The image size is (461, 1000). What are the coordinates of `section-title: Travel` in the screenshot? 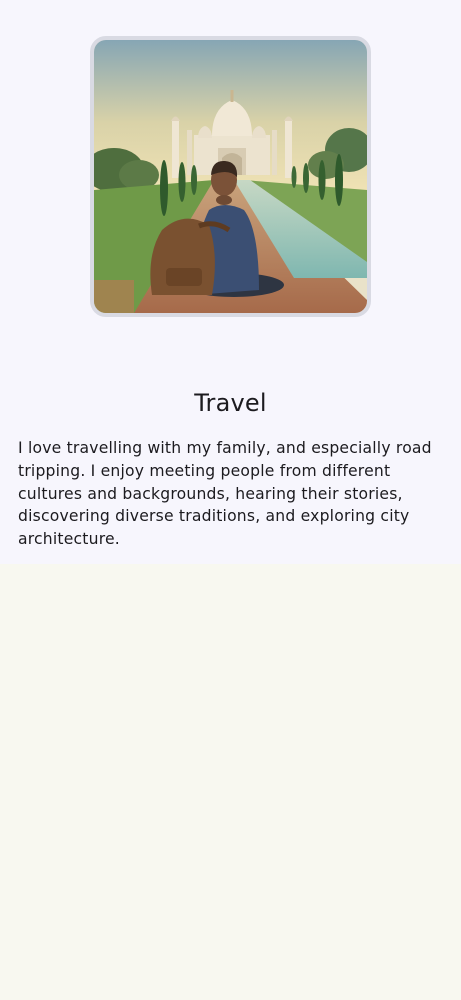 It's located at (230, 403).